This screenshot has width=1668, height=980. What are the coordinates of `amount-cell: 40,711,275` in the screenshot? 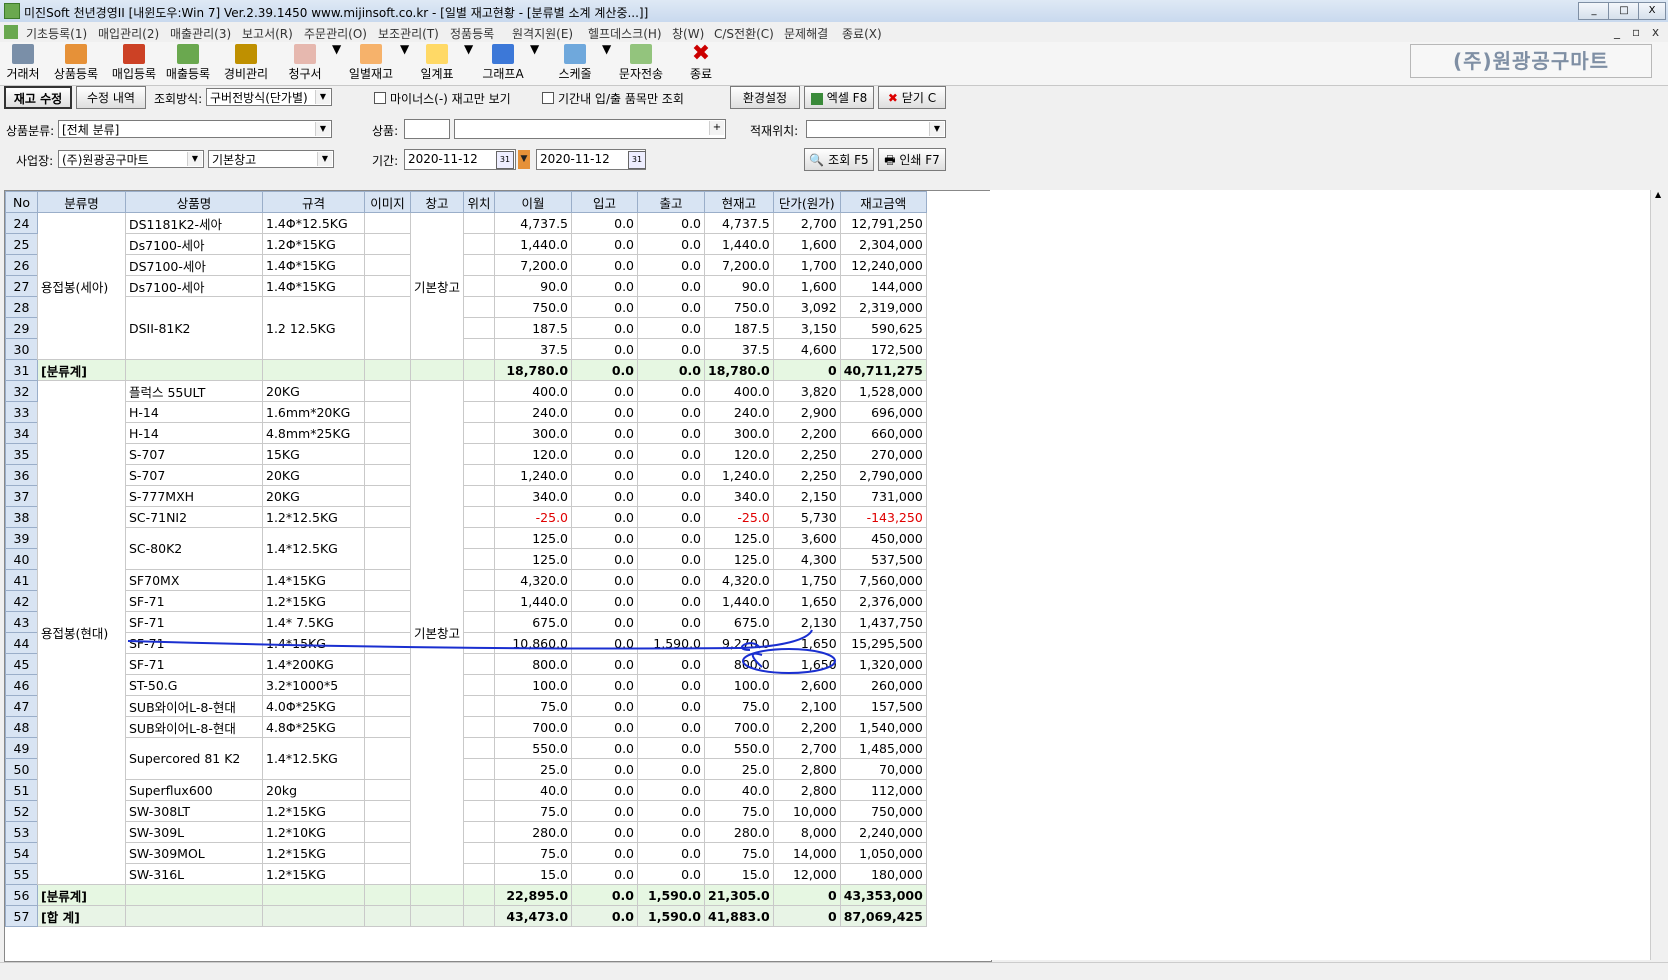 It's located at (883, 370).